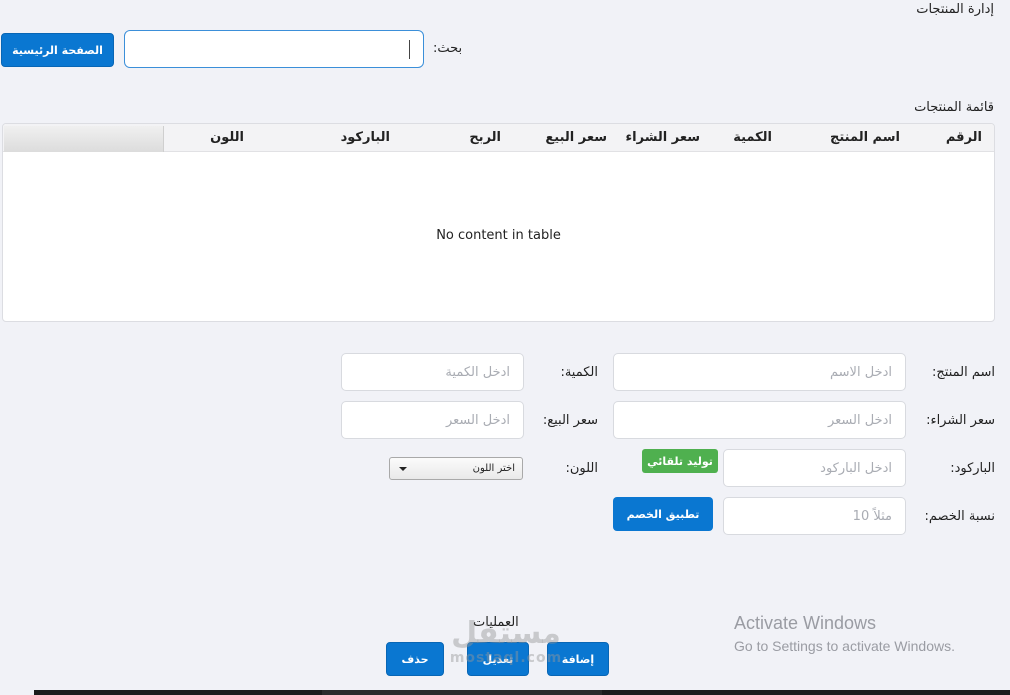 The image size is (1010, 695). What do you see at coordinates (581, 468) in the screenshot?
I see `color-label: اللون:` at bounding box center [581, 468].